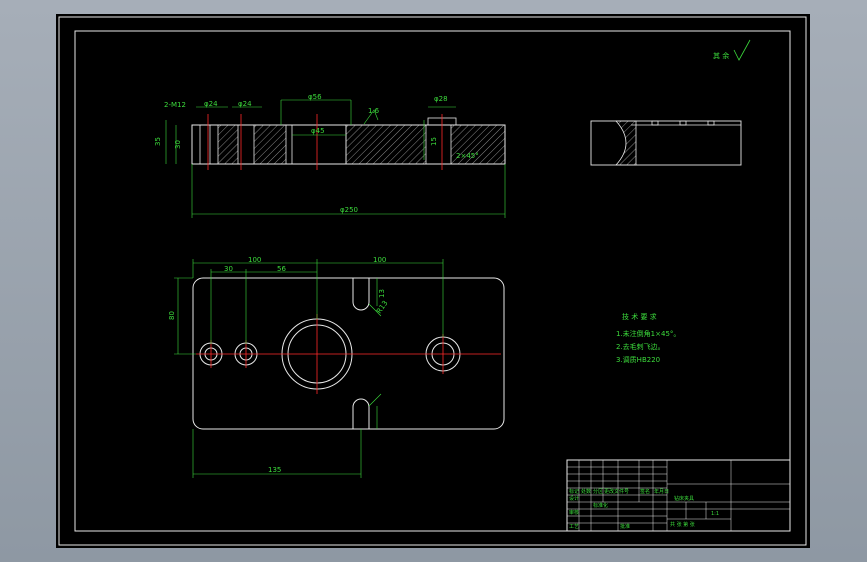 The height and width of the screenshot is (562, 867). I want to click on dim-slot-w: 13, so click(382, 293).